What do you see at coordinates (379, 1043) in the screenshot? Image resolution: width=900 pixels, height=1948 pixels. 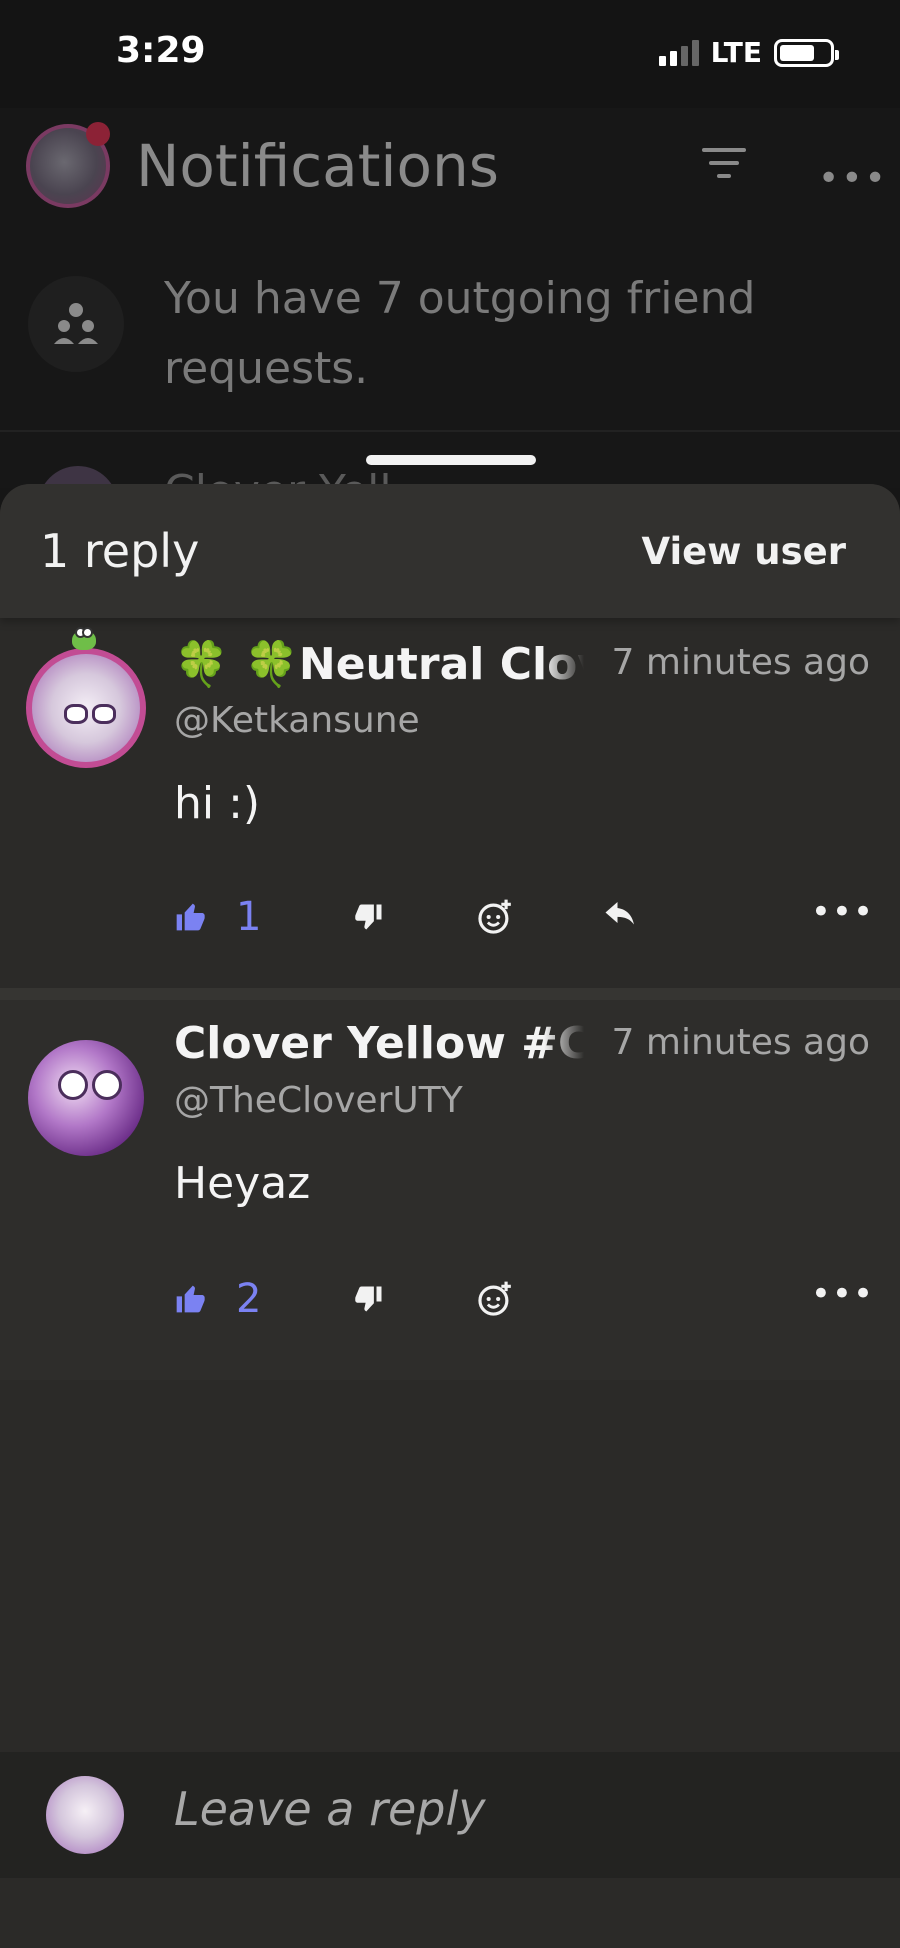 I see `reply-author-name: Clover Yellow #CL` at bounding box center [379, 1043].